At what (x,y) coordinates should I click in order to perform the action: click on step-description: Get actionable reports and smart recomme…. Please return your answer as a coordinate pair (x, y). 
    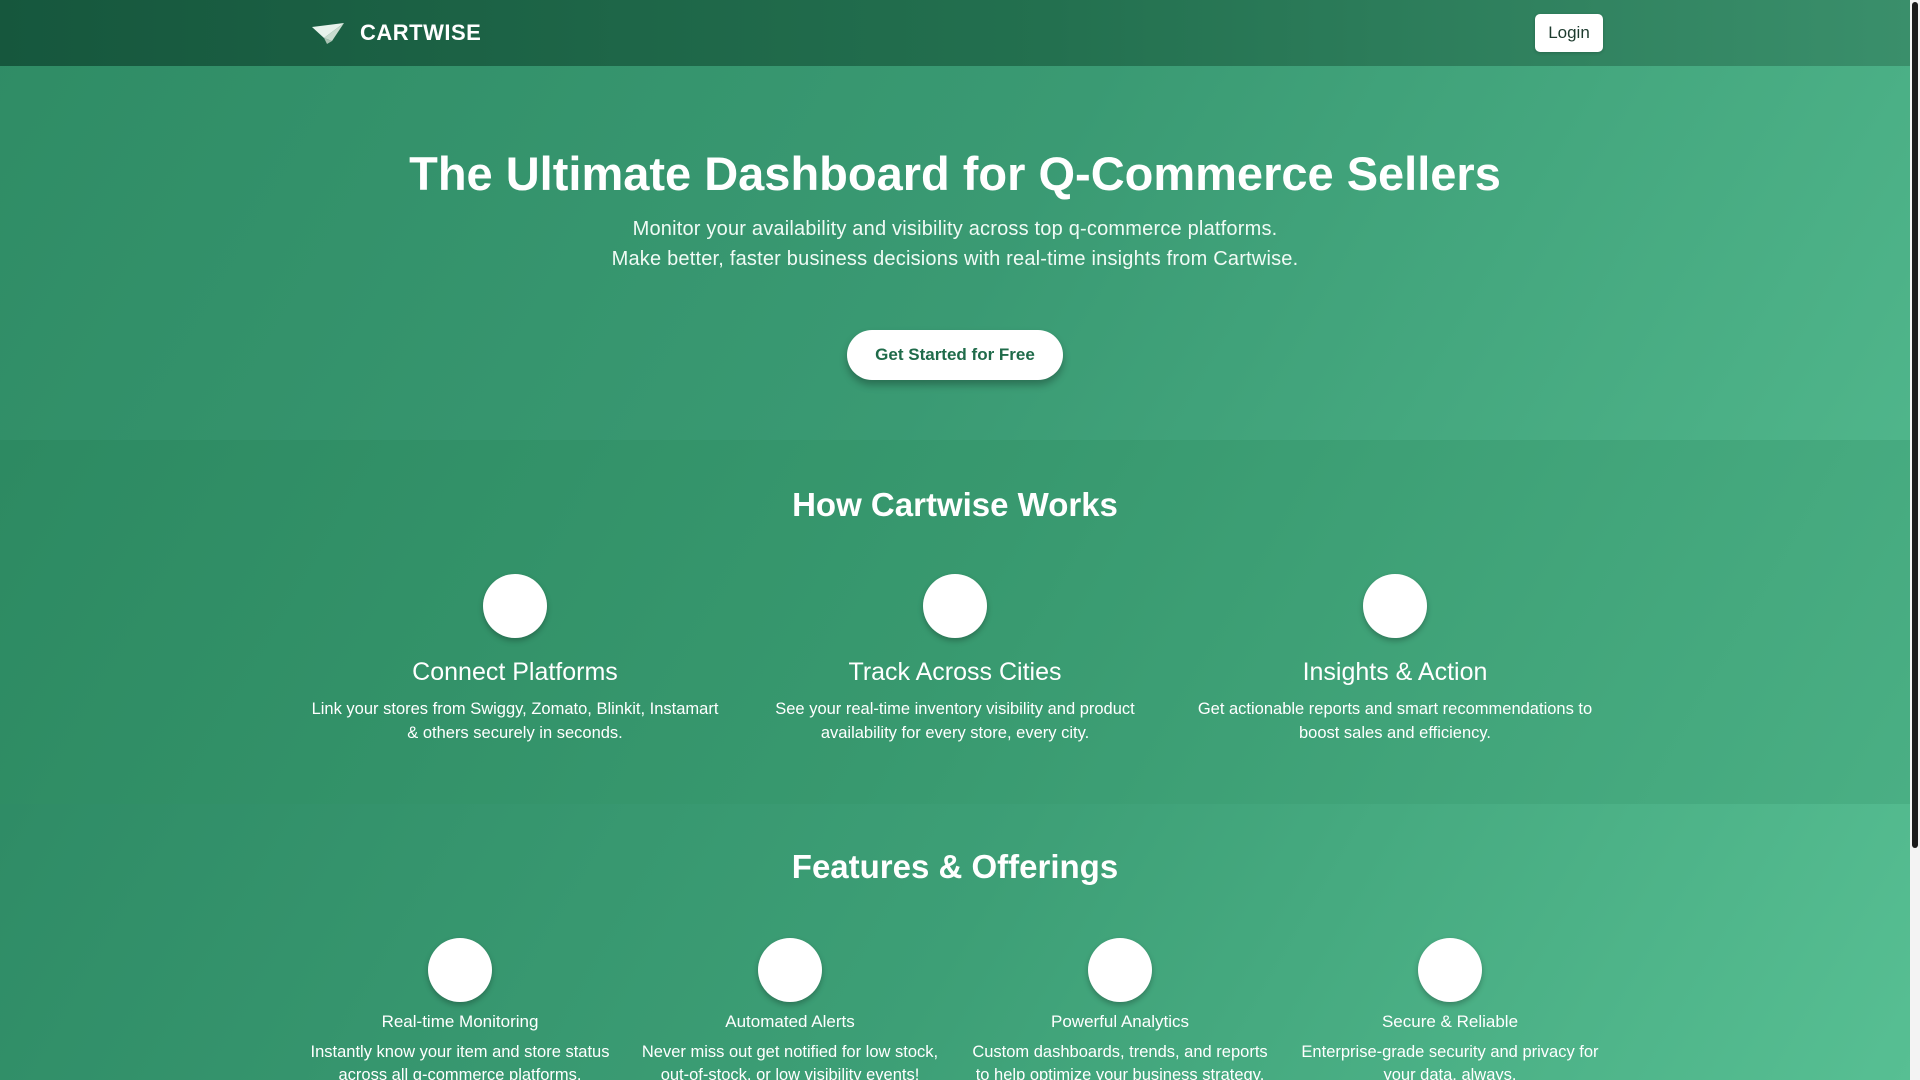
    Looking at the image, I should click on (1395, 721).